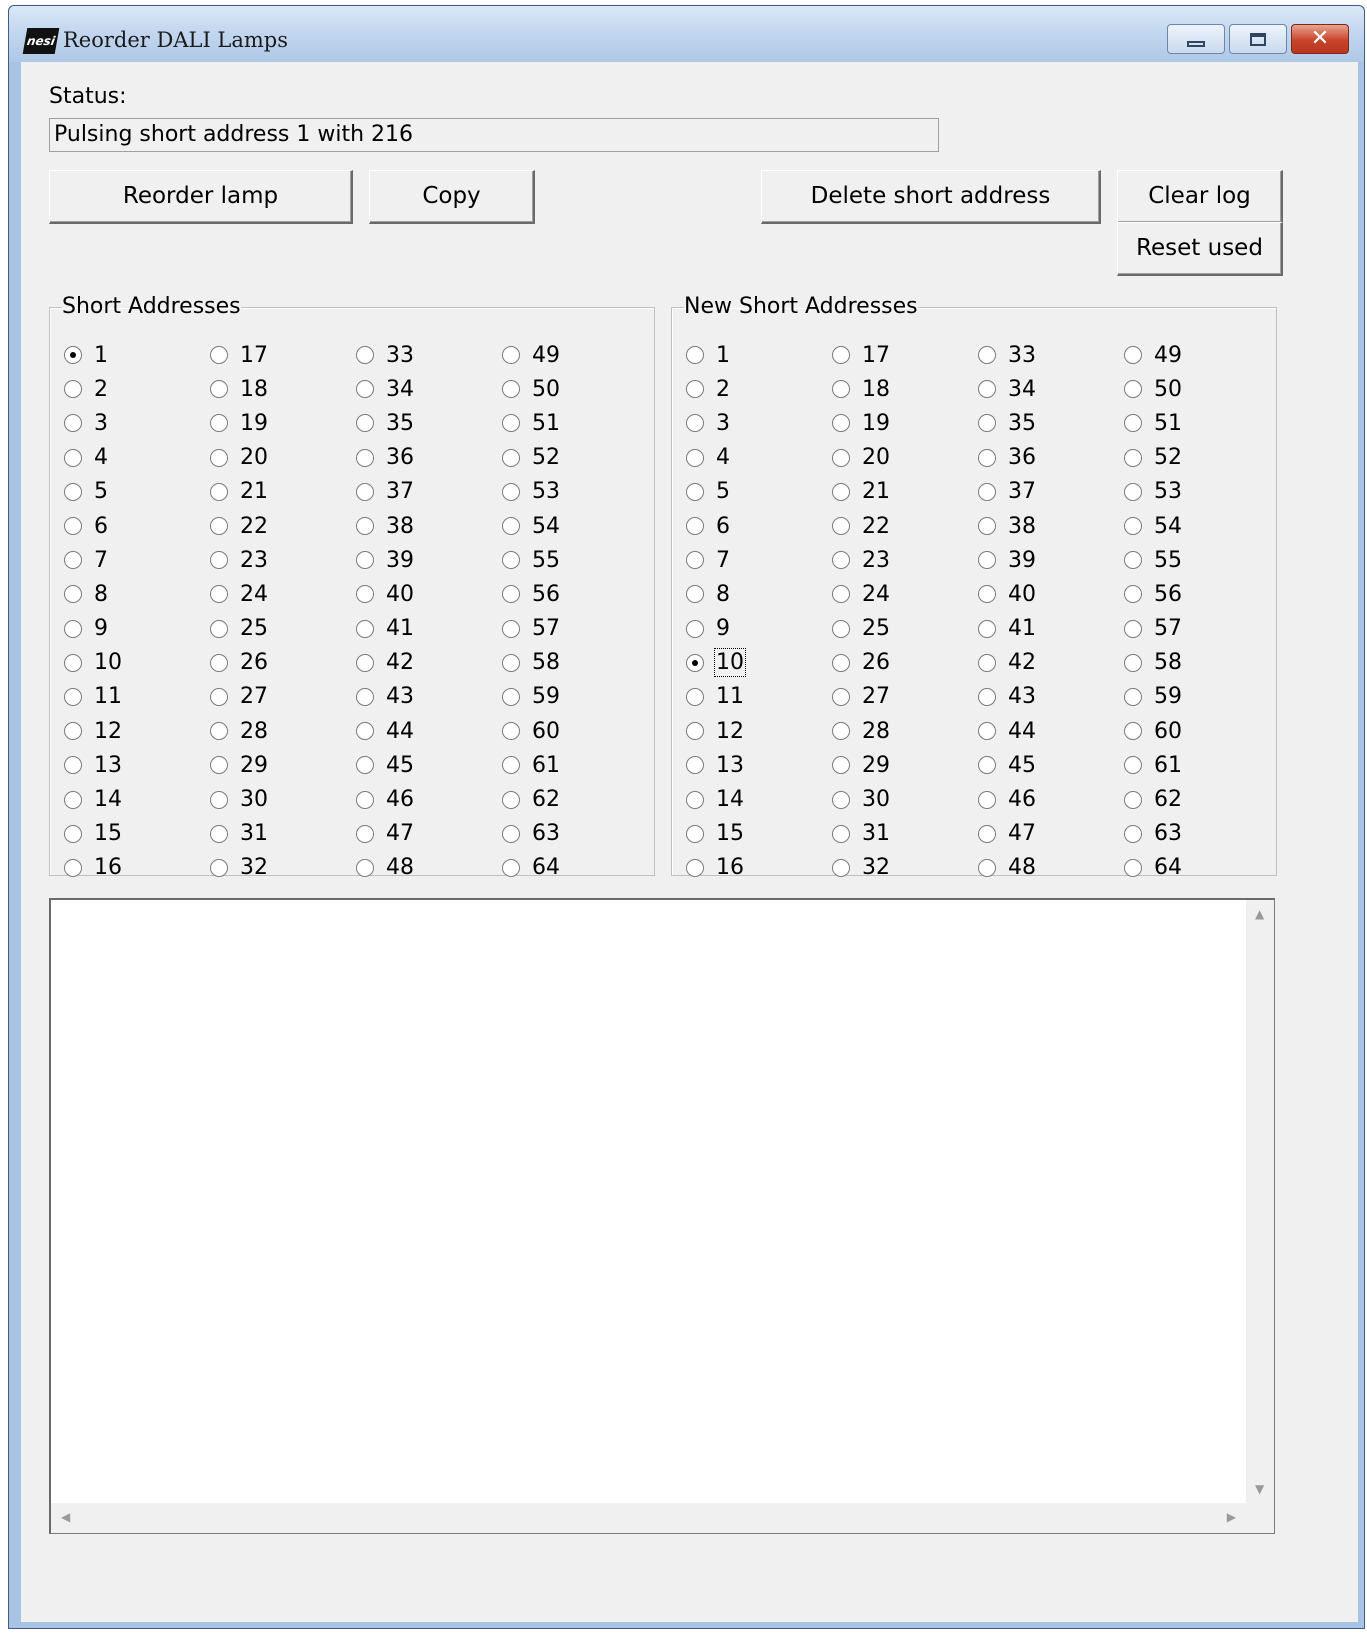  Describe the element at coordinates (137, 355) in the screenshot. I see `short-address-radio-1: 1` at that location.